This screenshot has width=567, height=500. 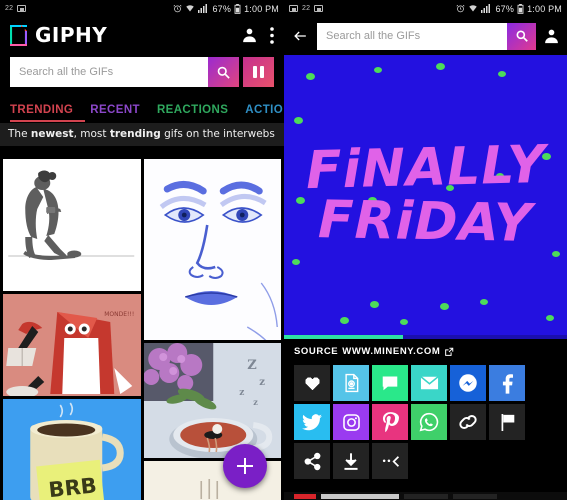 I want to click on bottom-strip-gray, so click(x=360, y=496).